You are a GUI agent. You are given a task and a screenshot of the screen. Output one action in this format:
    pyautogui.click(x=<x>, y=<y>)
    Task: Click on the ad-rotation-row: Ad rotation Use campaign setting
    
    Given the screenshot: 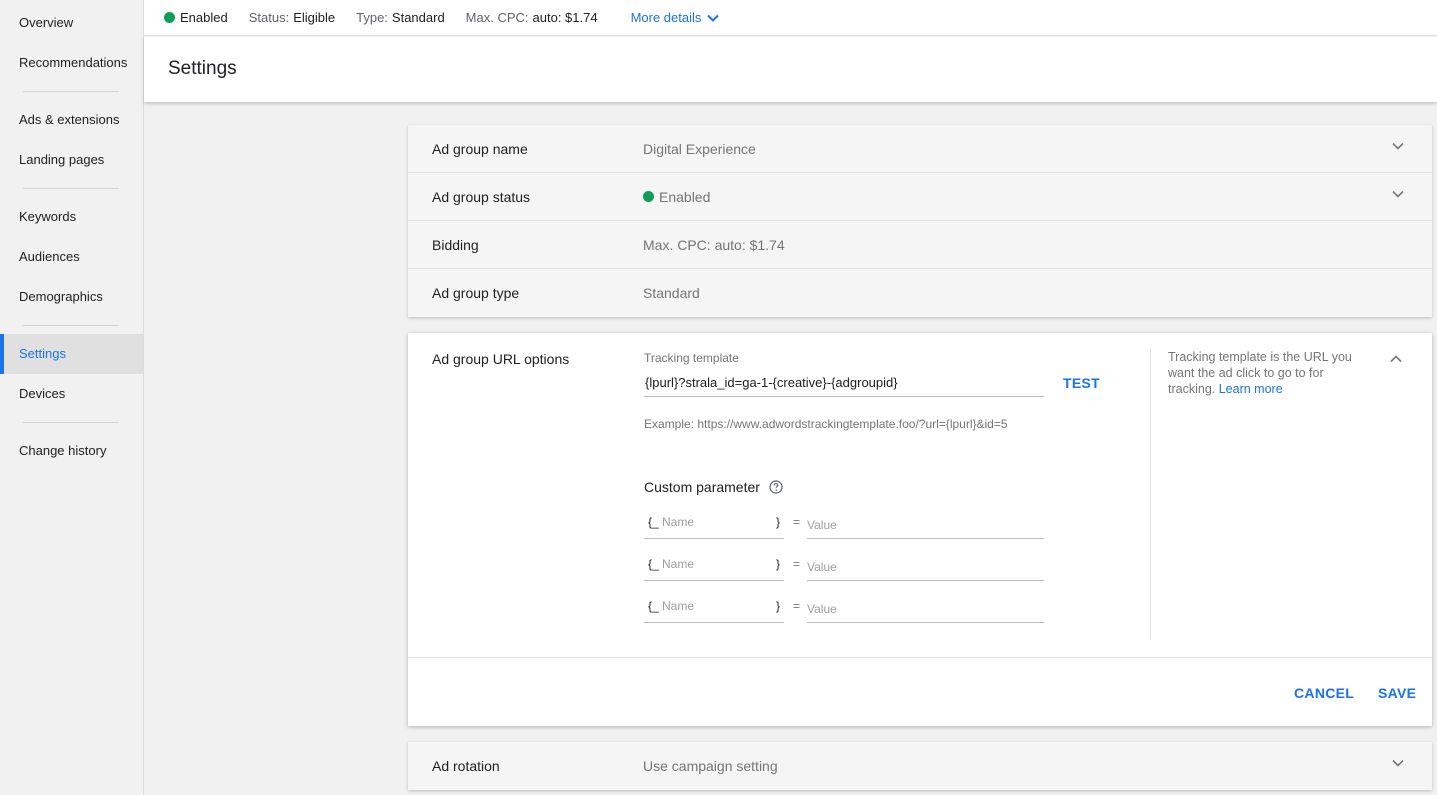 What is the action you would take?
    pyautogui.click(x=920, y=766)
    